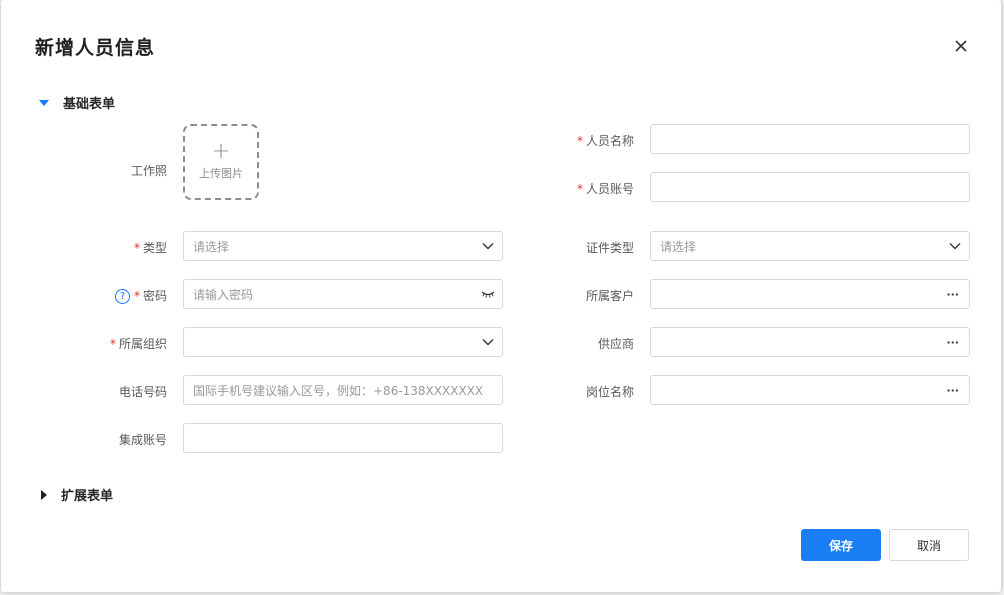  What do you see at coordinates (810, 139) in the screenshot?
I see `person-name-input` at bounding box center [810, 139].